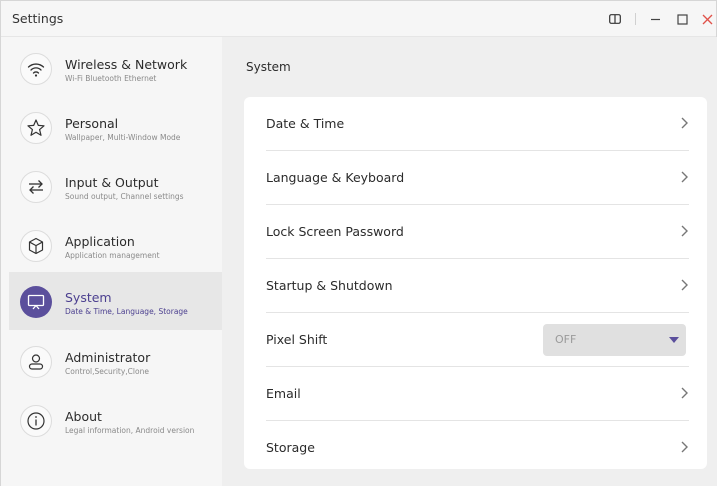  I want to click on pixel-shift-dropdown: OFF, so click(614, 340).